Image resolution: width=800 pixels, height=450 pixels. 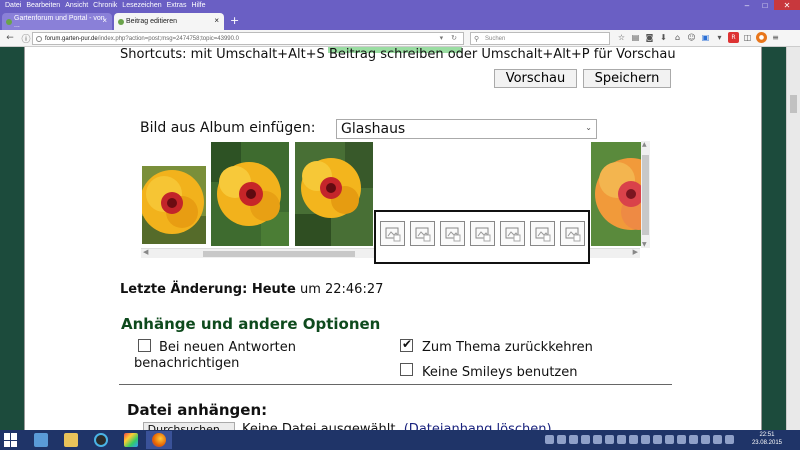 What do you see at coordinates (767, 435) in the screenshot?
I see `clock-time: 22:51` at bounding box center [767, 435].